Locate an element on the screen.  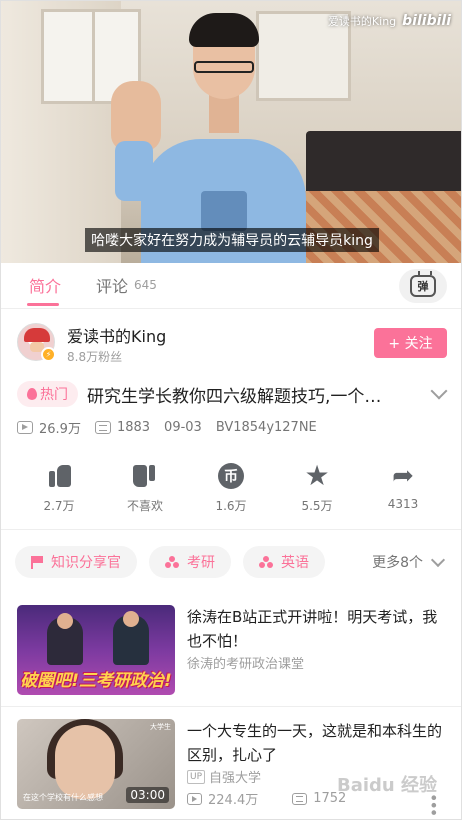
related-video-title: 徐涛在B站正式开讲啦！明天考试，我也不怕！ is located at coordinates (318, 629).